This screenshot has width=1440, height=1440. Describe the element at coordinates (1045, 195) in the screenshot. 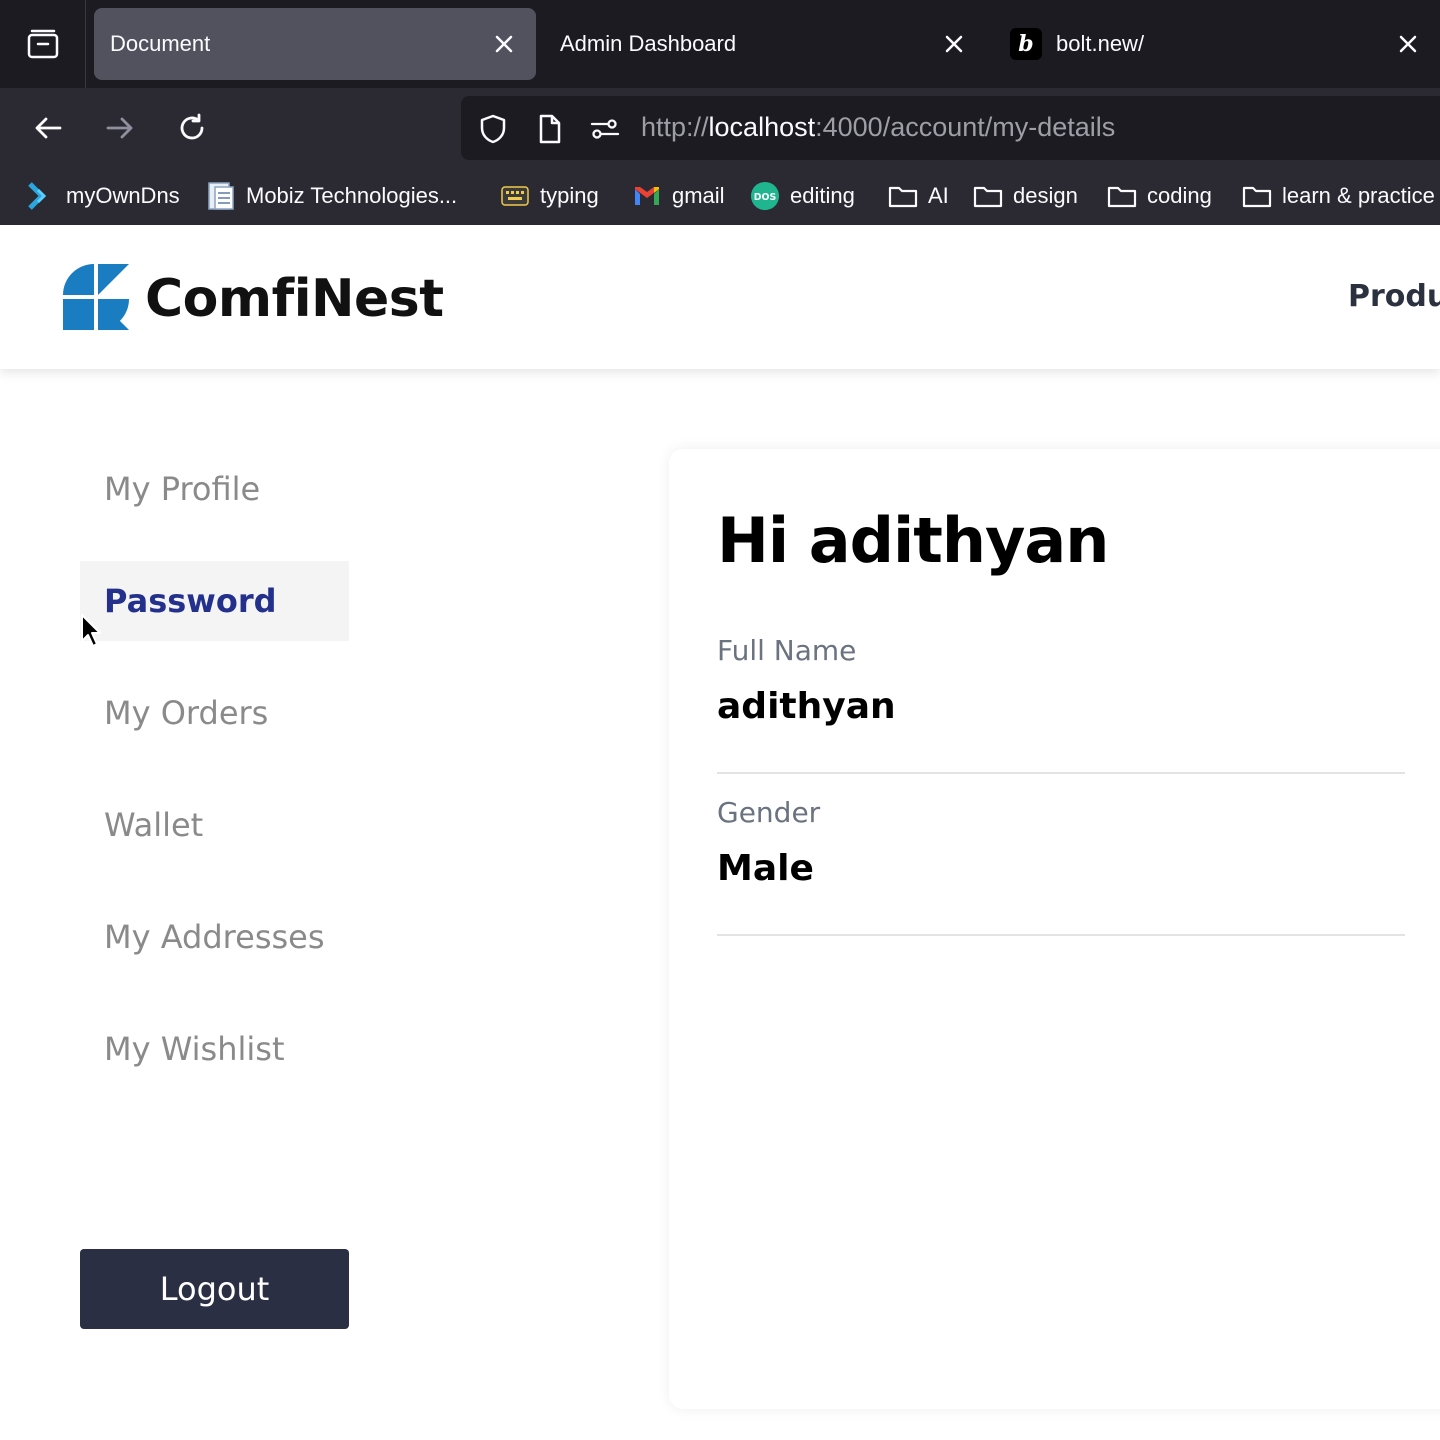

I see `bookmark-label: design` at that location.